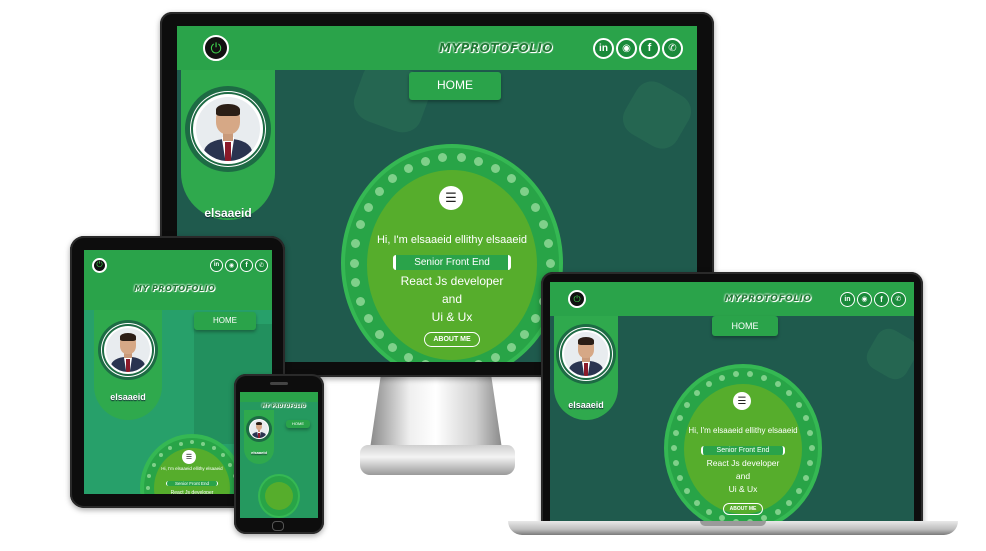  What do you see at coordinates (279, 455) in the screenshot?
I see `website: MY PROTOFOLIO HOME elsaaeid` at bounding box center [279, 455].